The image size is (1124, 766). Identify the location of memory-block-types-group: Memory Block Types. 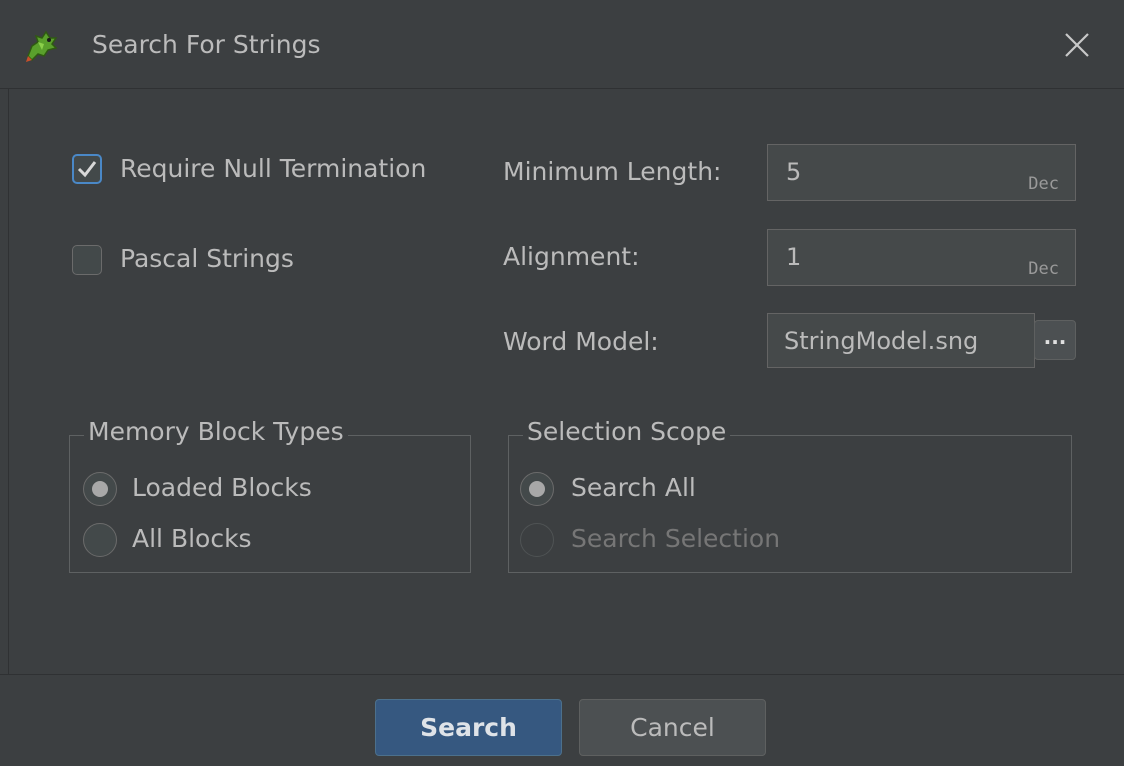
(270, 495).